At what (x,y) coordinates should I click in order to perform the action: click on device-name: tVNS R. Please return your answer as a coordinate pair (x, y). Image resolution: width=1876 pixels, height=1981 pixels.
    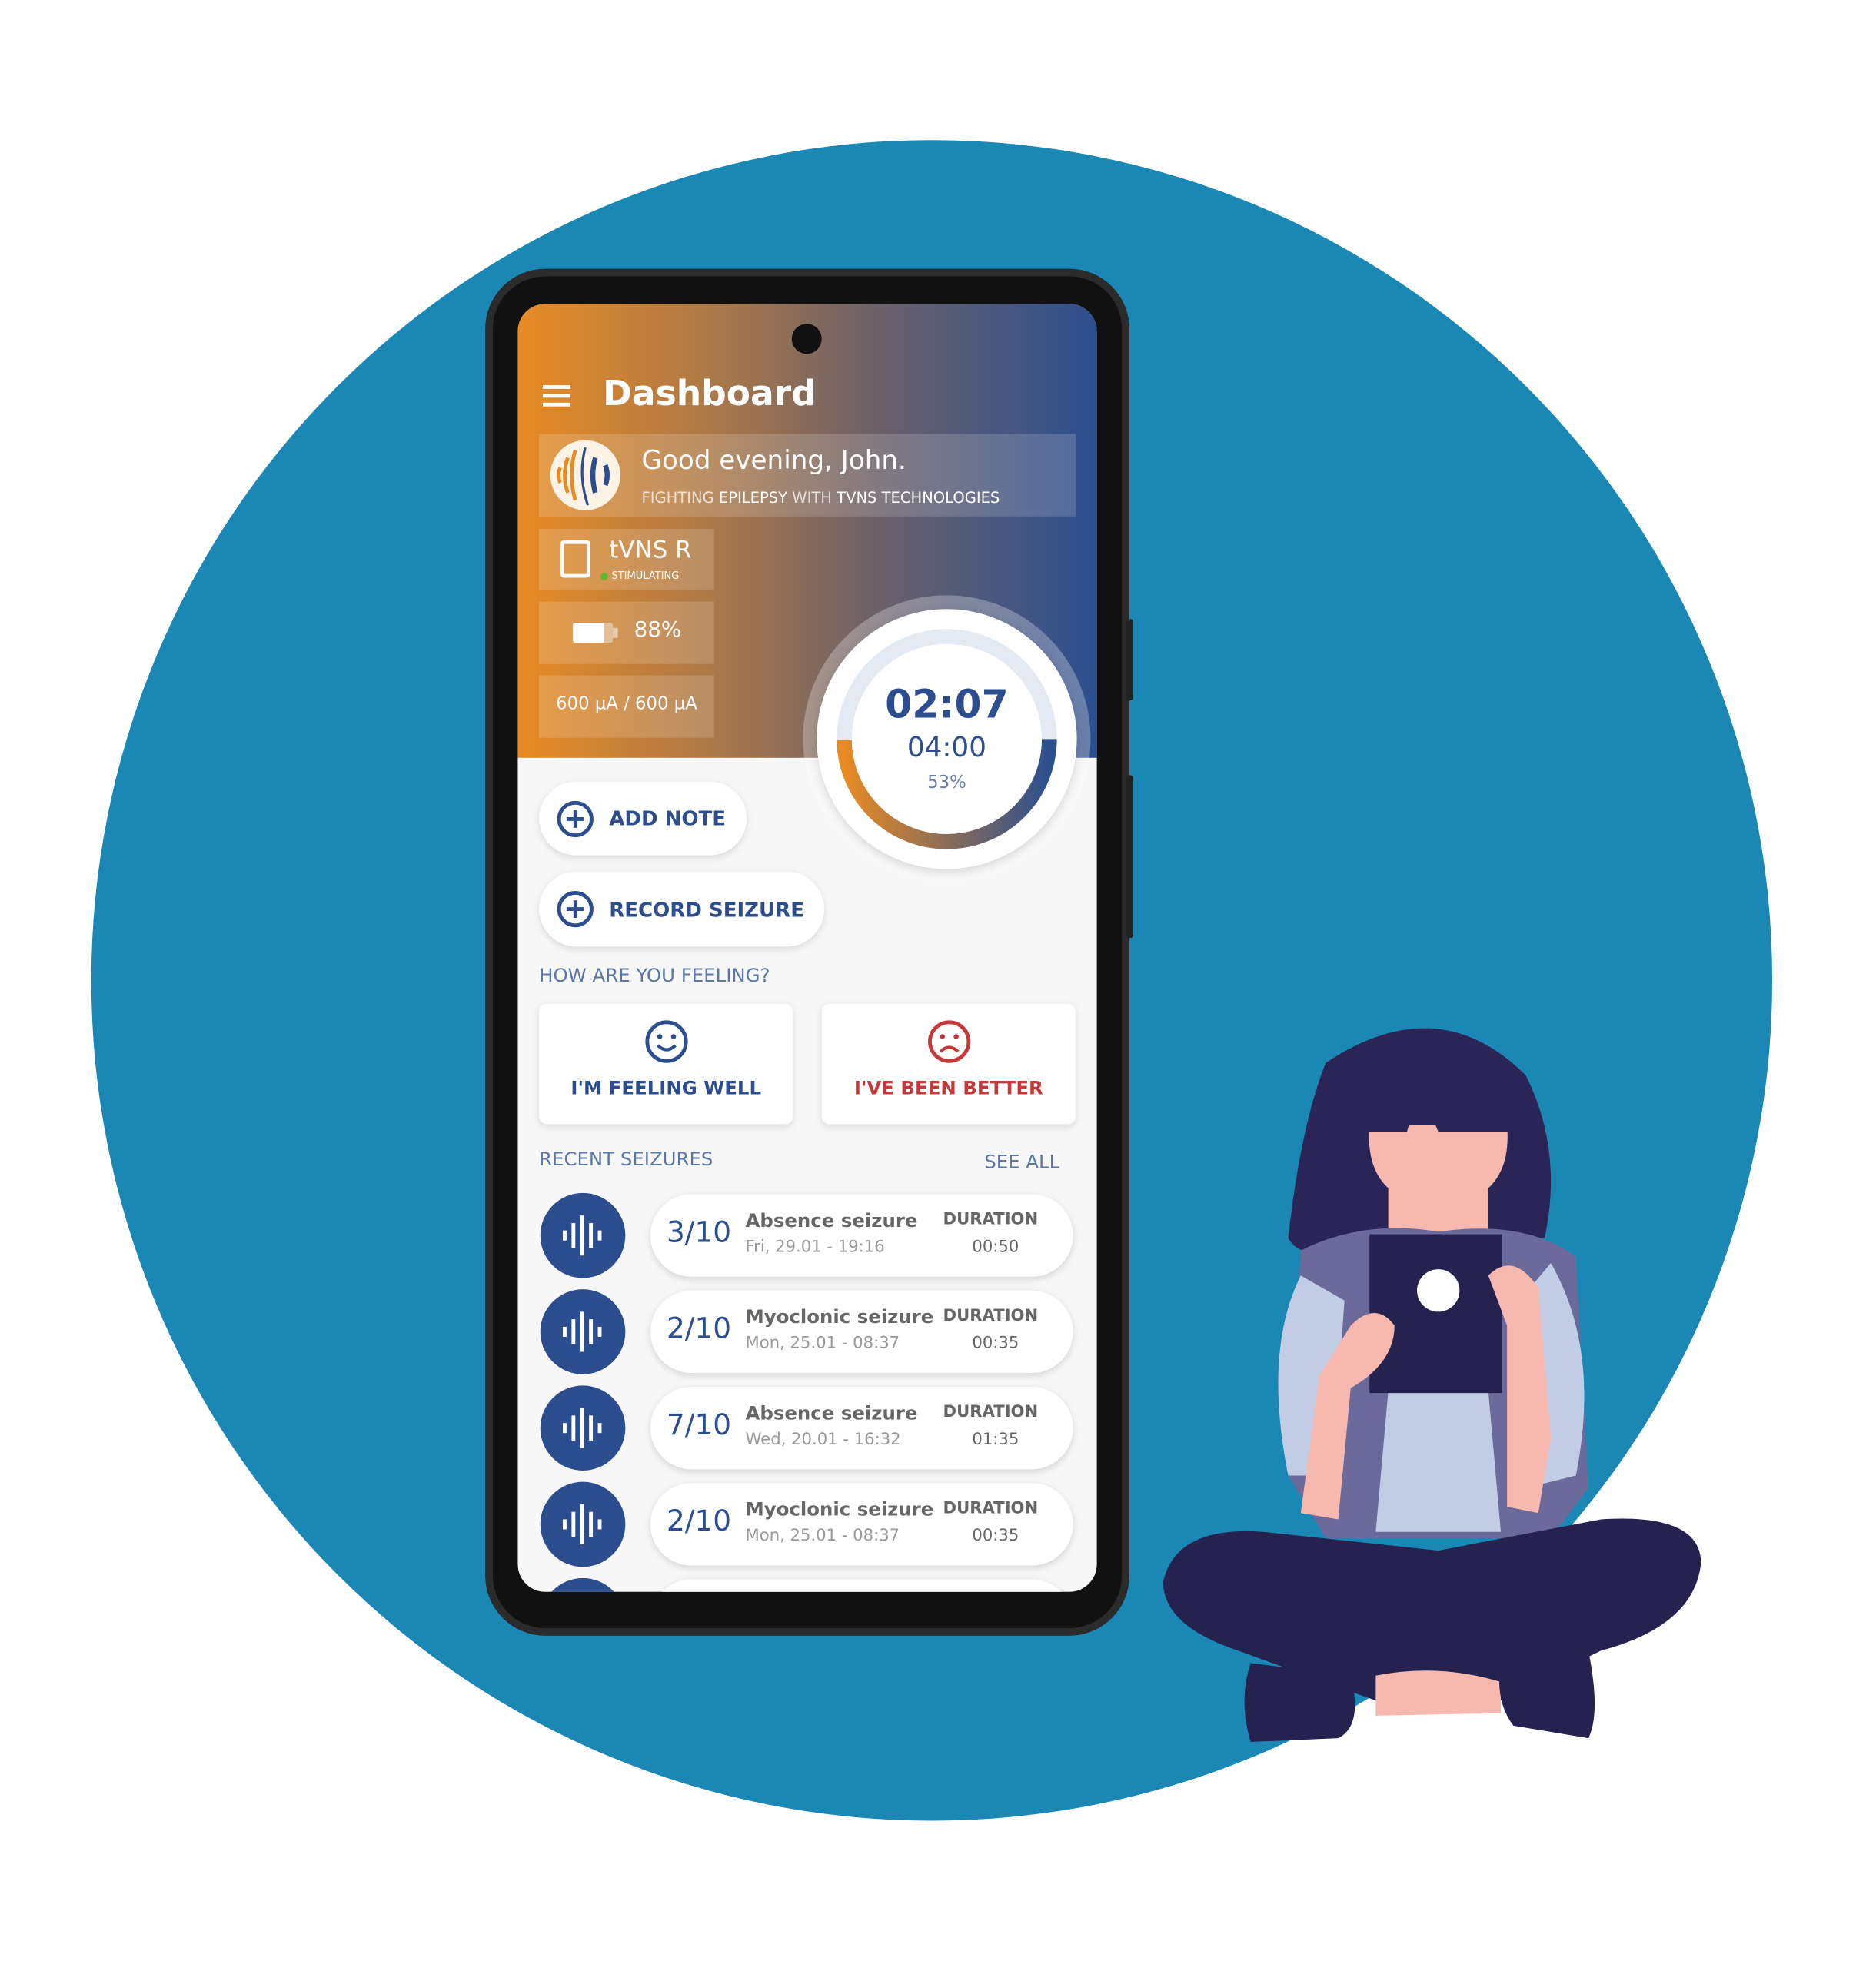
    Looking at the image, I should click on (650, 550).